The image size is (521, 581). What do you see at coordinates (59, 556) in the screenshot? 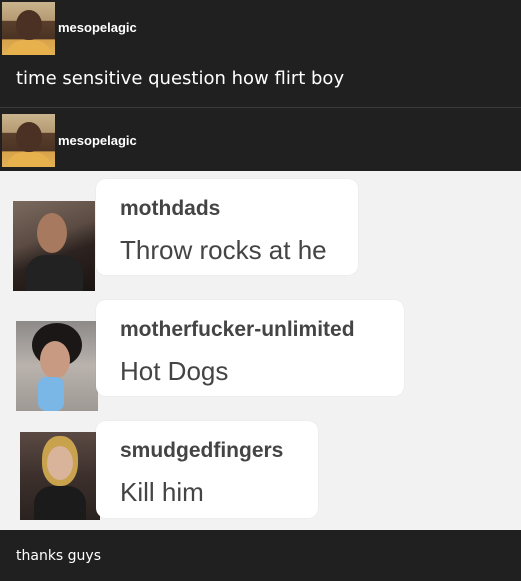
I see `footer-text: thanks guys` at bounding box center [59, 556].